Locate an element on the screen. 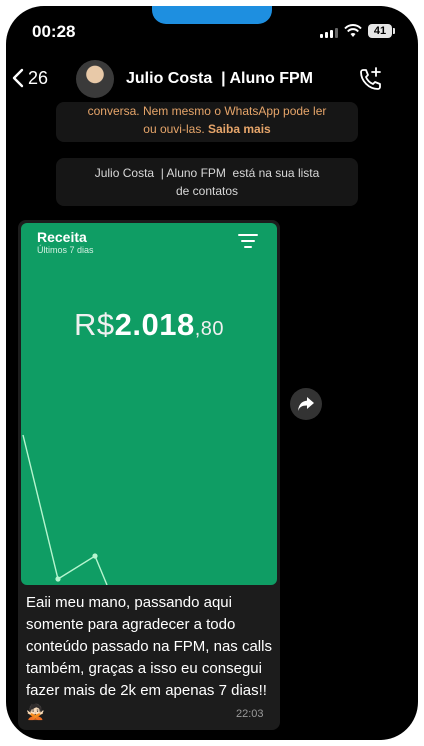 The image size is (424, 746). contact-title: Julio Costa | Aluno FPM is located at coordinates (219, 79).